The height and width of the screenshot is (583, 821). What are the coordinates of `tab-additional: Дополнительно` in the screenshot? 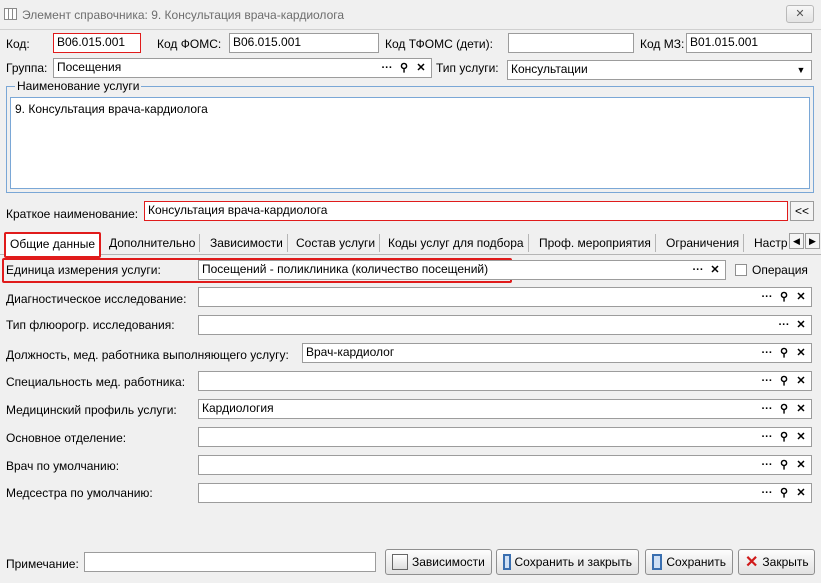 It's located at (153, 243).